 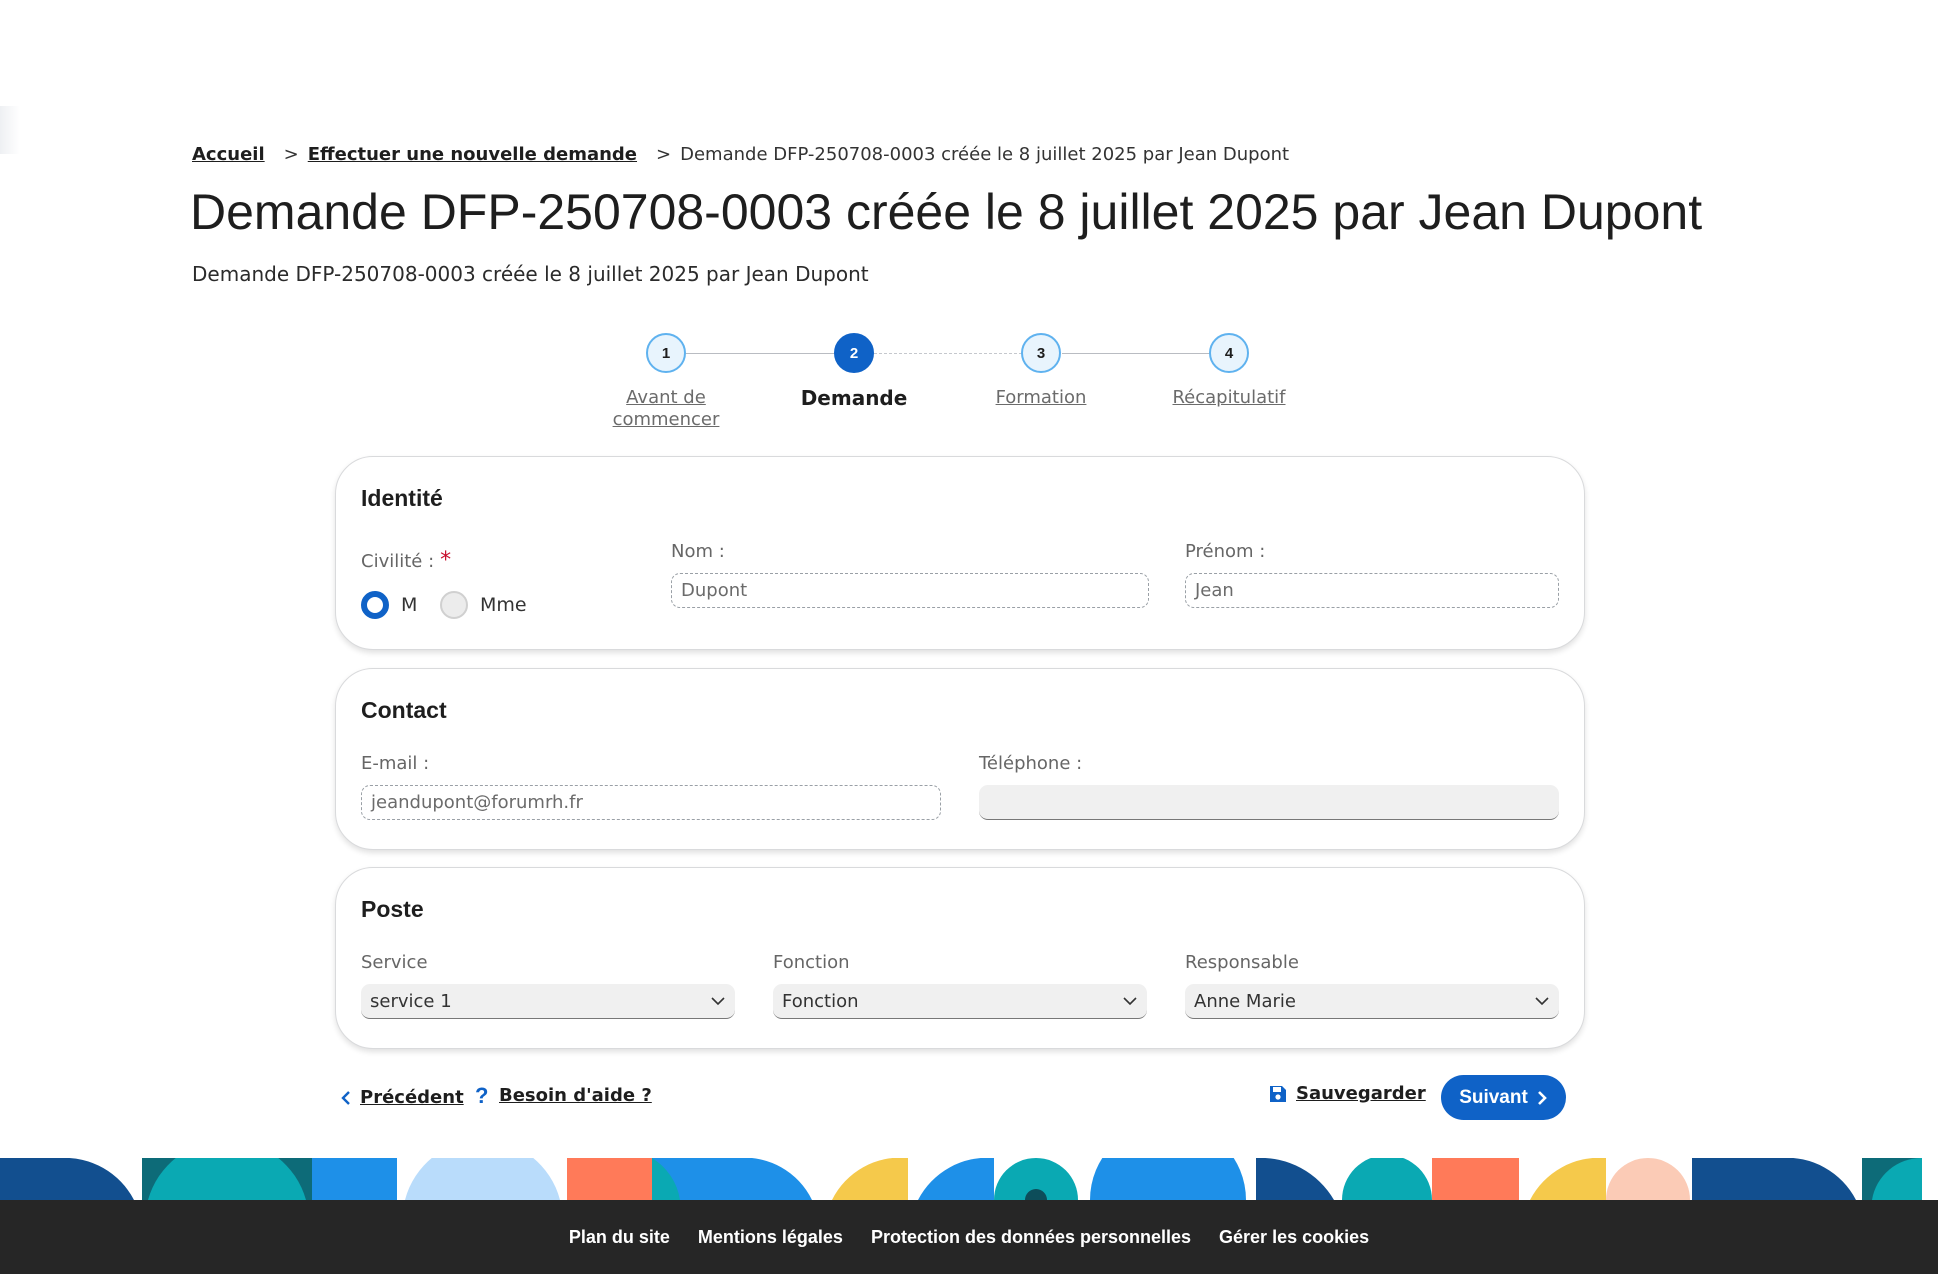 What do you see at coordinates (10, 130) in the screenshot?
I see `left-edge-shadow` at bounding box center [10, 130].